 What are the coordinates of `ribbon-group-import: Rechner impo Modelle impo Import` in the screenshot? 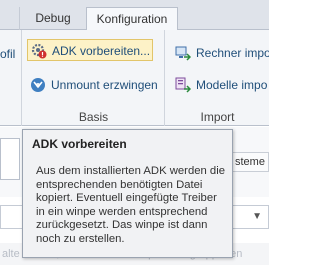 It's located at (217, 78).